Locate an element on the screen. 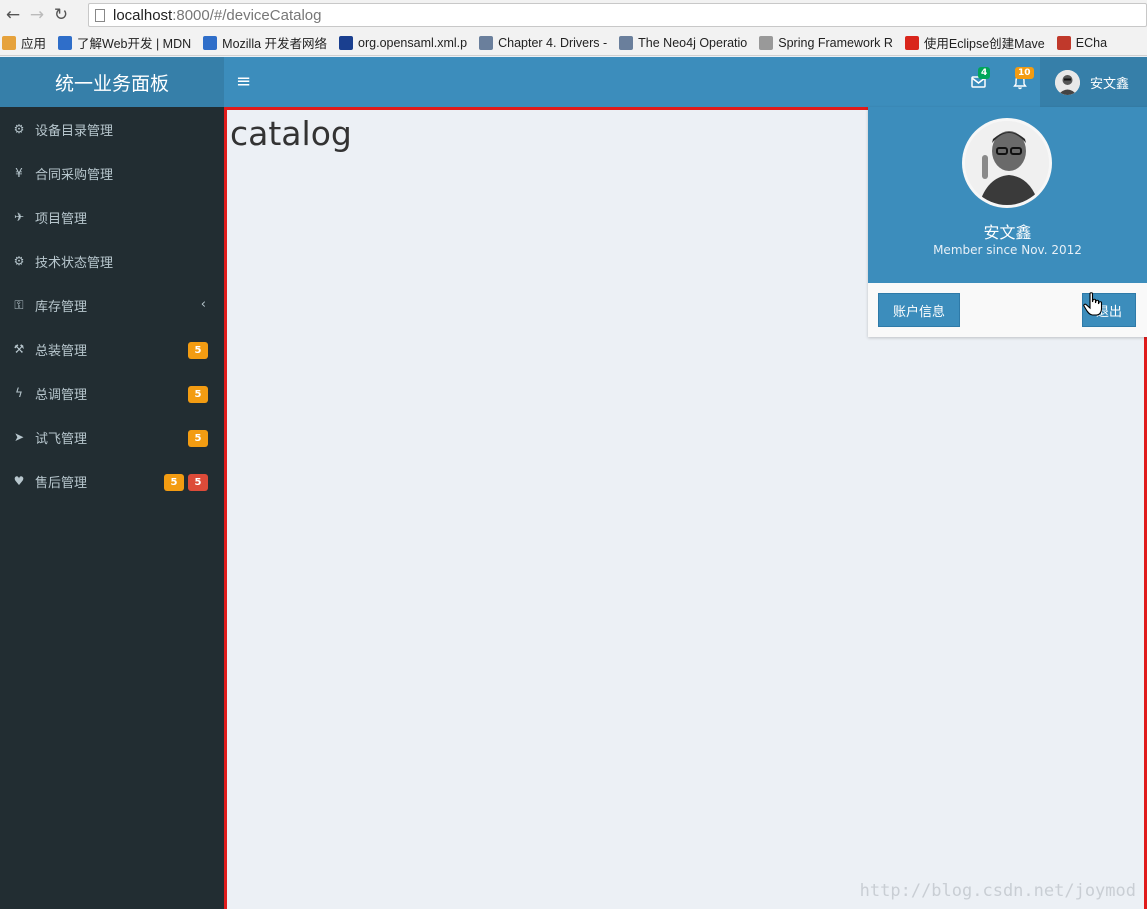 The image size is (1147, 909). avatar is located at coordinates (1067, 82).